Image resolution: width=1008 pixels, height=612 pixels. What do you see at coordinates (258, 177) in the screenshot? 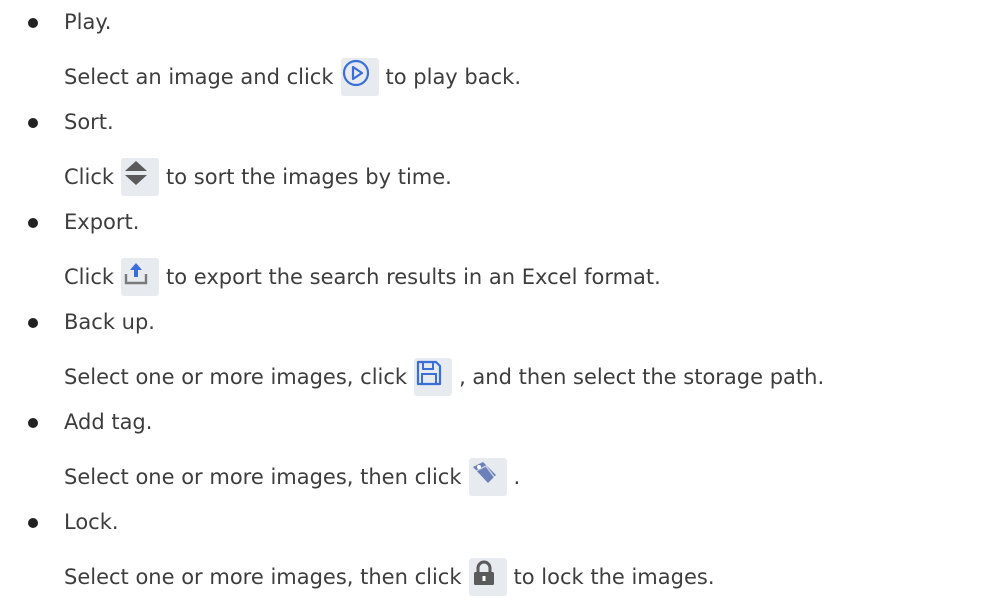
I see `item-description: Click to sort the images by time.` at bounding box center [258, 177].